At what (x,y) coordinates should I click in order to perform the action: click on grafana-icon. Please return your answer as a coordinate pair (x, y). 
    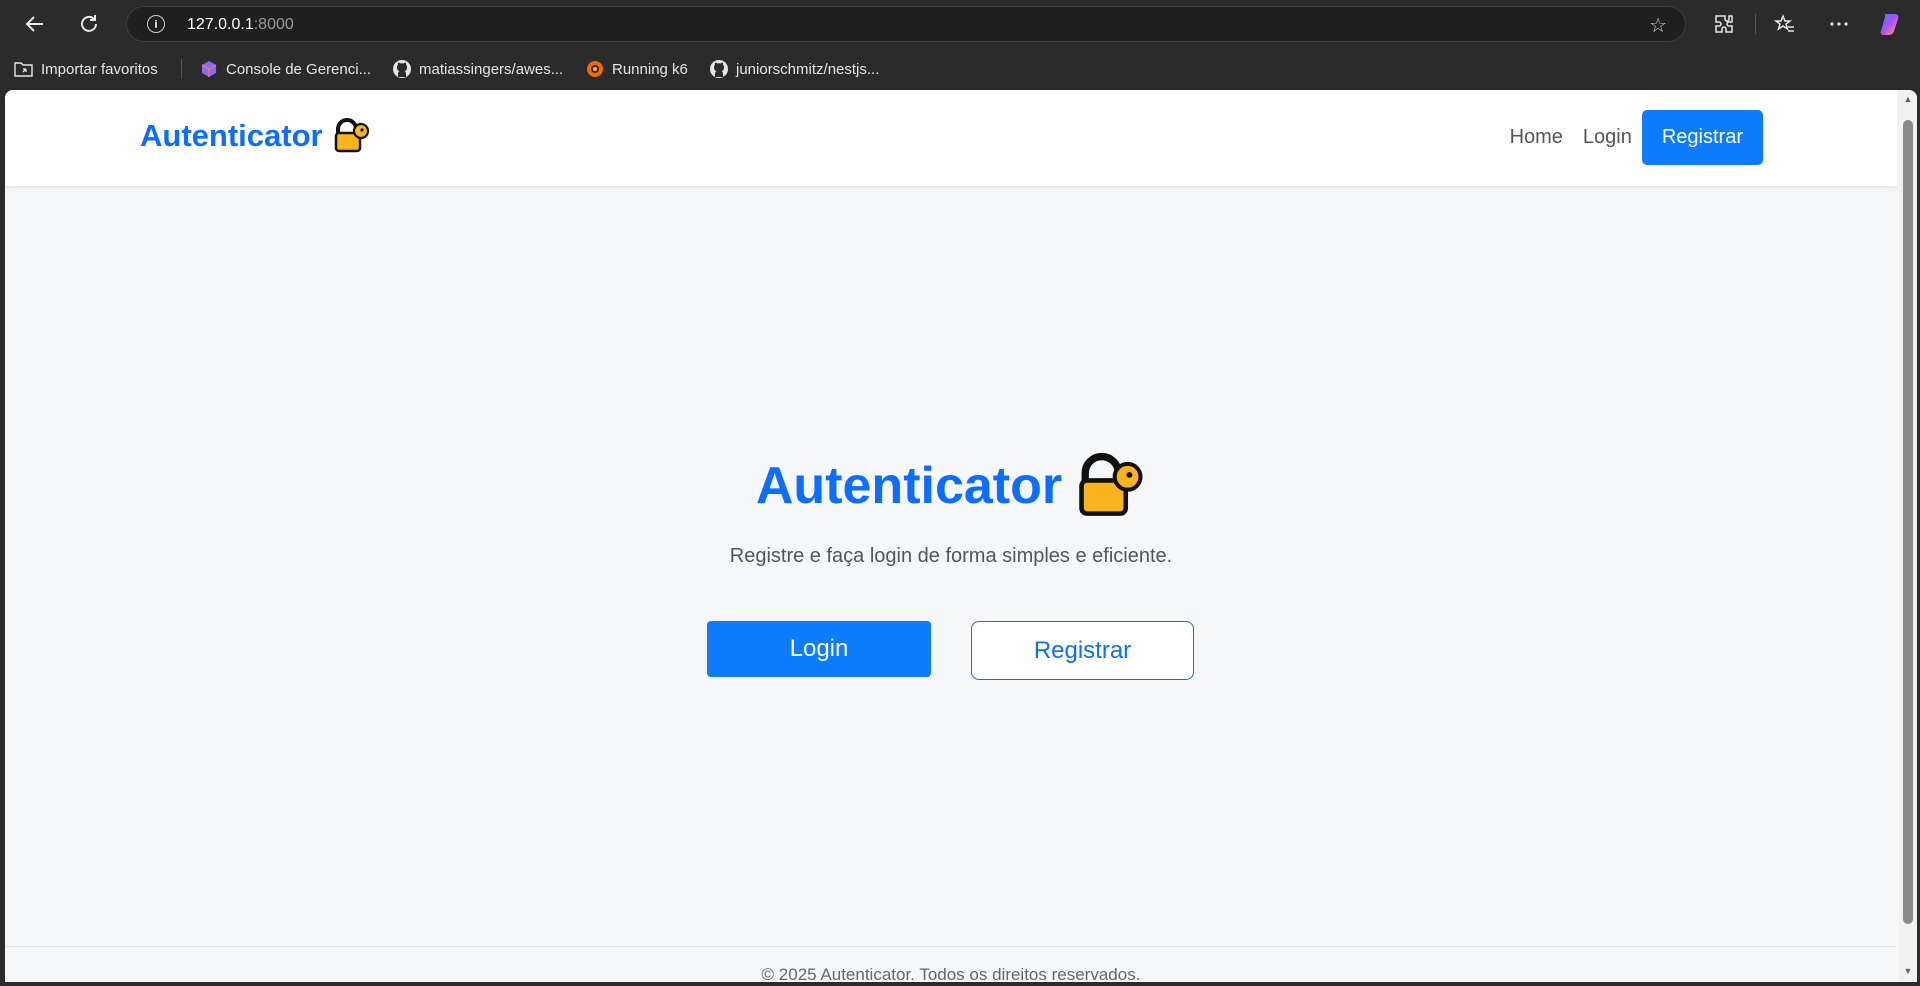
    Looking at the image, I should click on (595, 69).